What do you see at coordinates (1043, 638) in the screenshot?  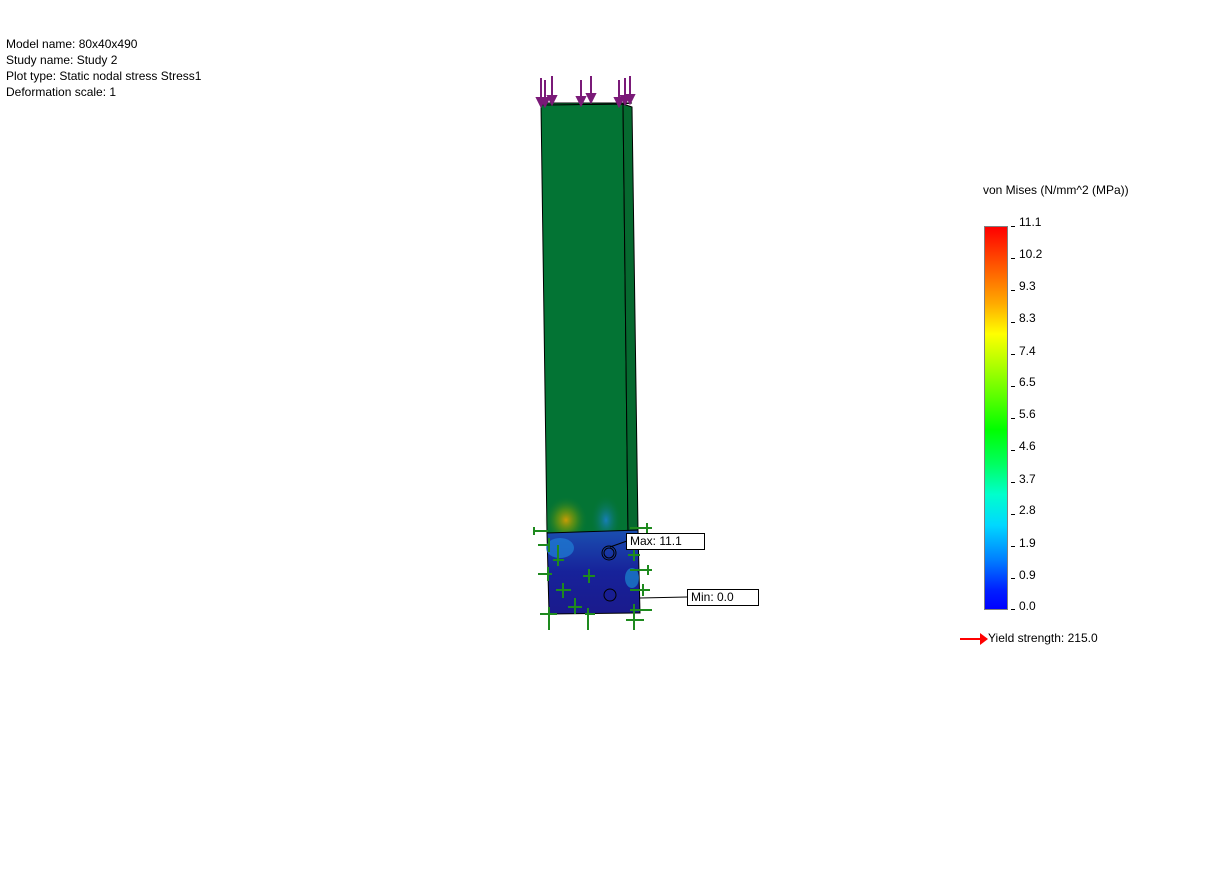 I see `yield-strength-label: Yield strength: 215.0` at bounding box center [1043, 638].